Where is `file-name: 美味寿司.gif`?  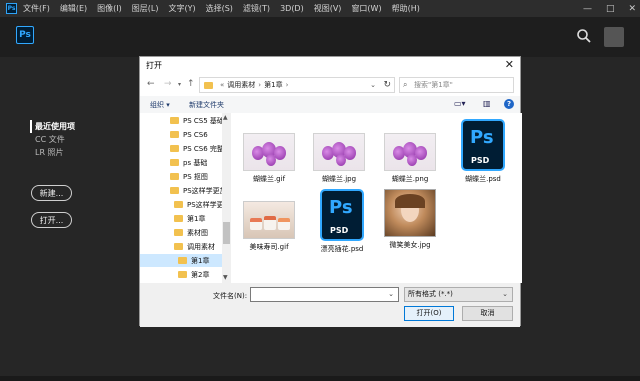
file-name: 美味寿司.gif is located at coordinates (269, 247).